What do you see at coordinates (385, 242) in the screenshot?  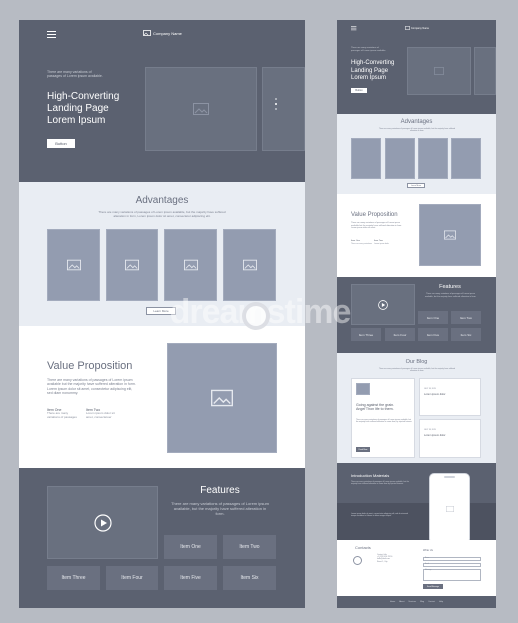 I see `value-item-two: Item Two Lorem ipsum dolor` at bounding box center [385, 242].